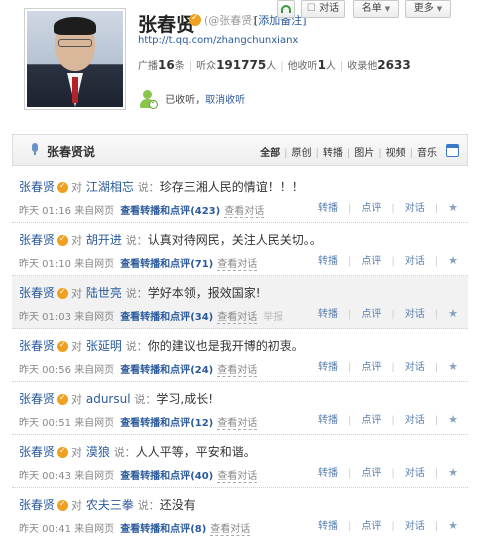 The width and height of the screenshot is (478, 550). I want to click on post-time: 昨天 01:10, so click(45, 264).